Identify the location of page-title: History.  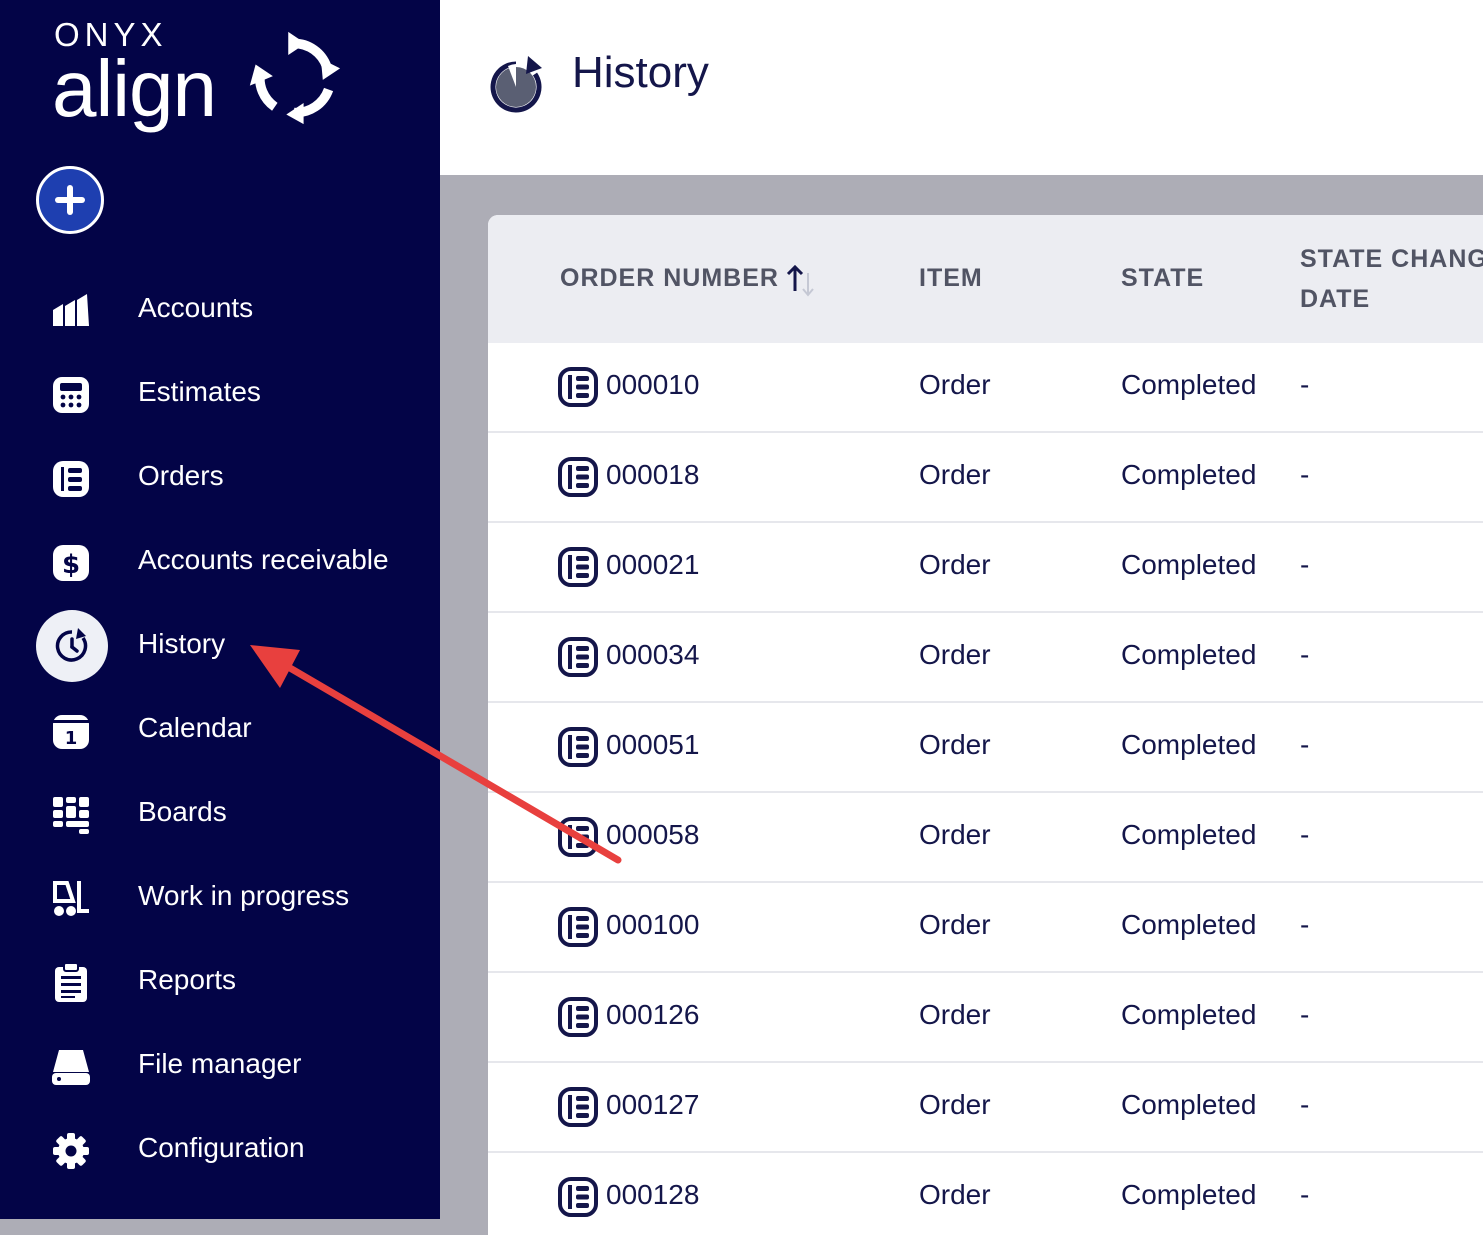
(640, 72).